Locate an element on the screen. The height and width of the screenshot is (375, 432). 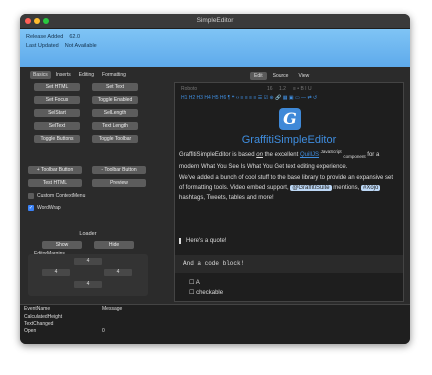
toggle-enabled-button: Toggle Enabled is located at coordinates (115, 100).